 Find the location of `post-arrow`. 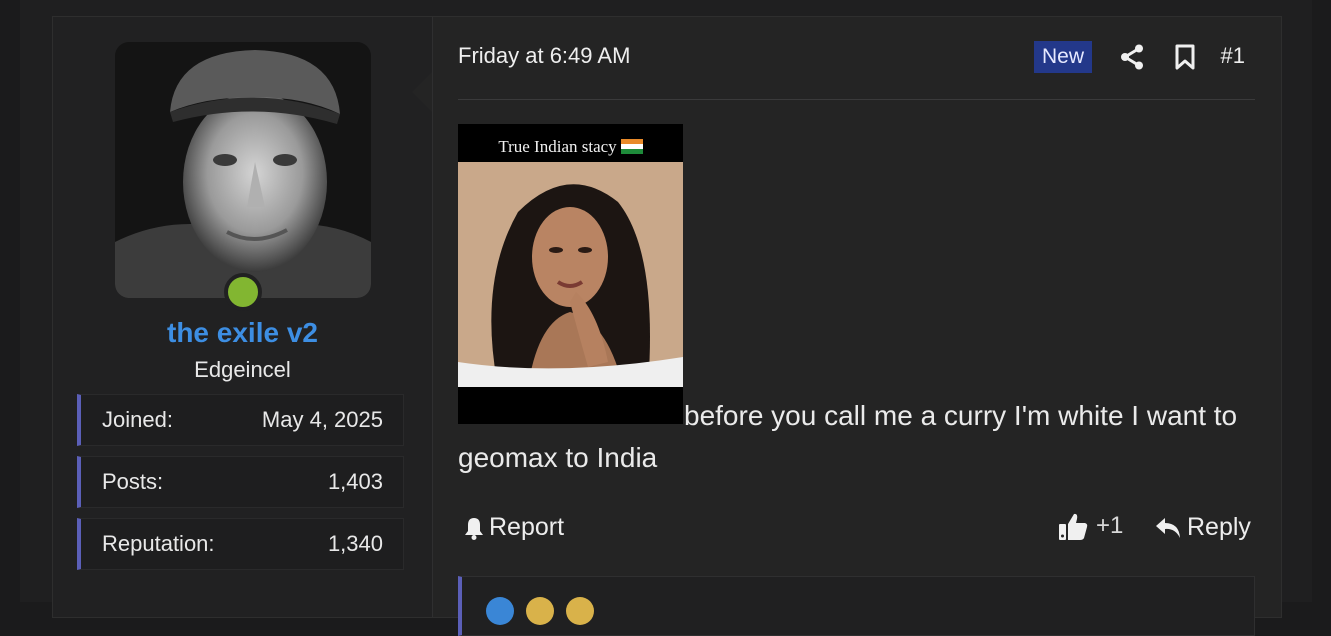

post-arrow is located at coordinates (422, 92).